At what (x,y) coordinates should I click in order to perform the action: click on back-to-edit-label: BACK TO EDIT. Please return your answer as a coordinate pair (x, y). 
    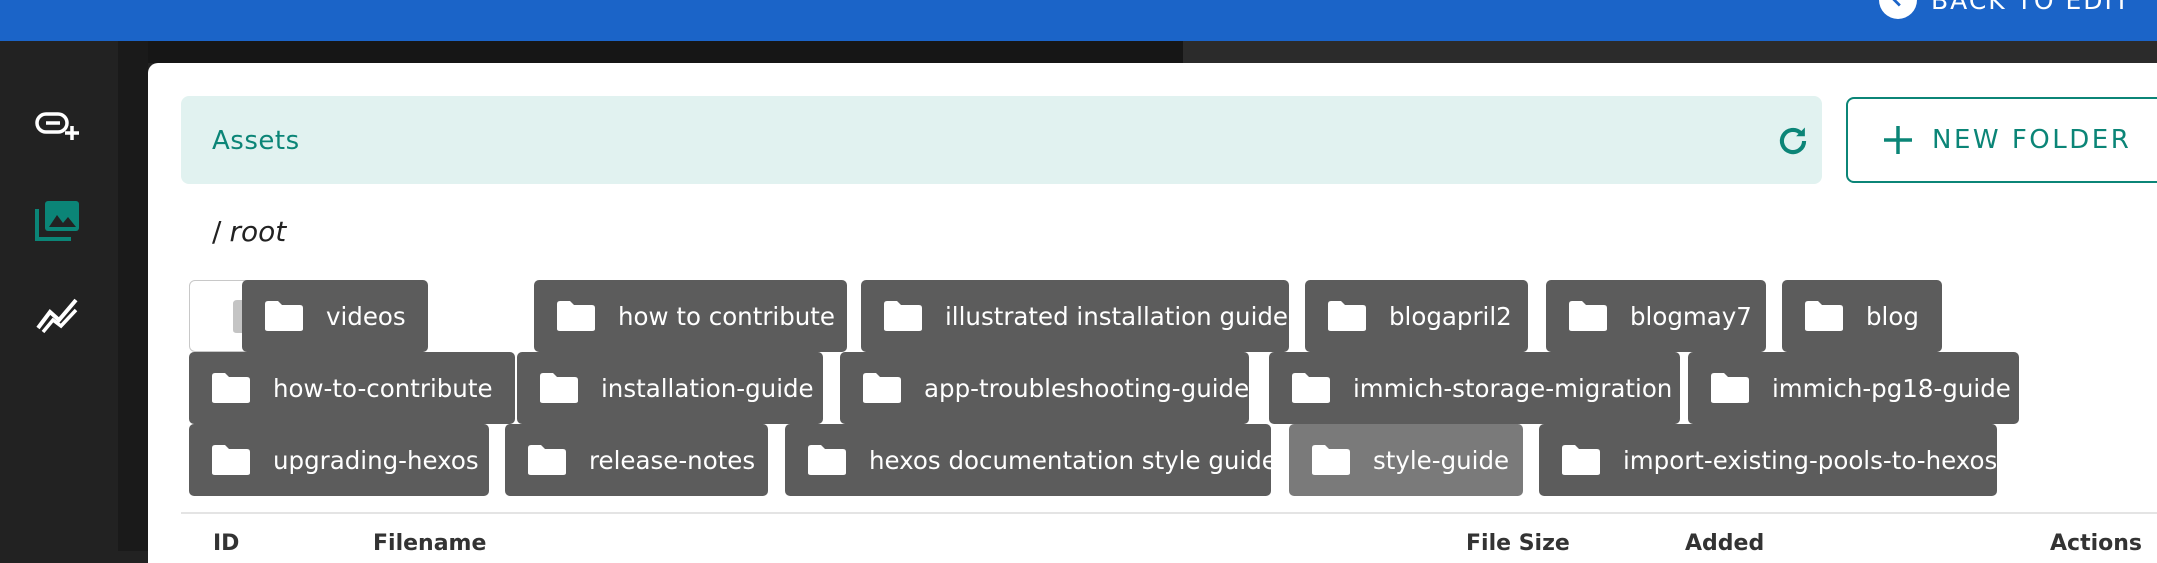
    Looking at the image, I should click on (2031, 7).